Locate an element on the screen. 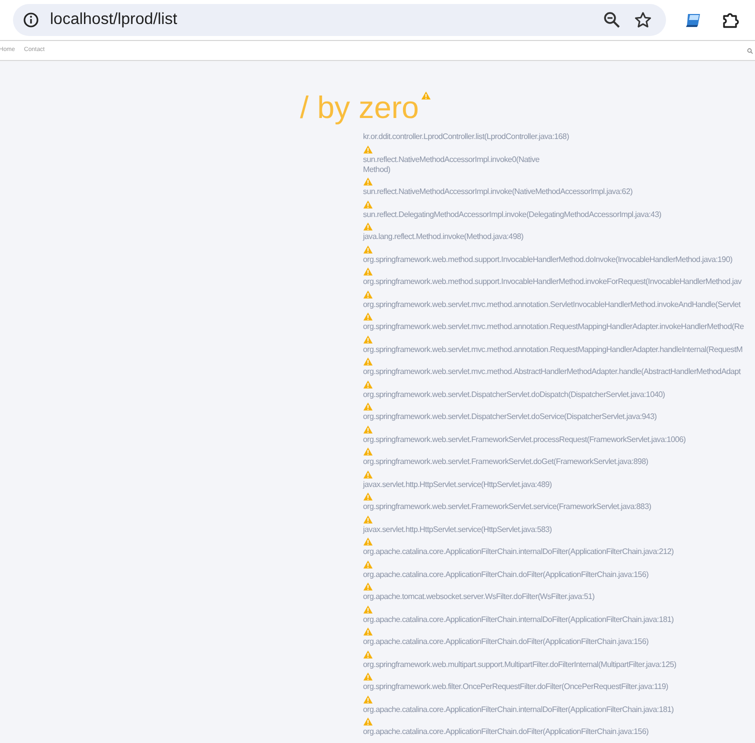 The height and width of the screenshot is (743, 755). stack-trace-line: java.lang.reflect.Method.invoke(Method.java:498) is located at coordinates (443, 237).